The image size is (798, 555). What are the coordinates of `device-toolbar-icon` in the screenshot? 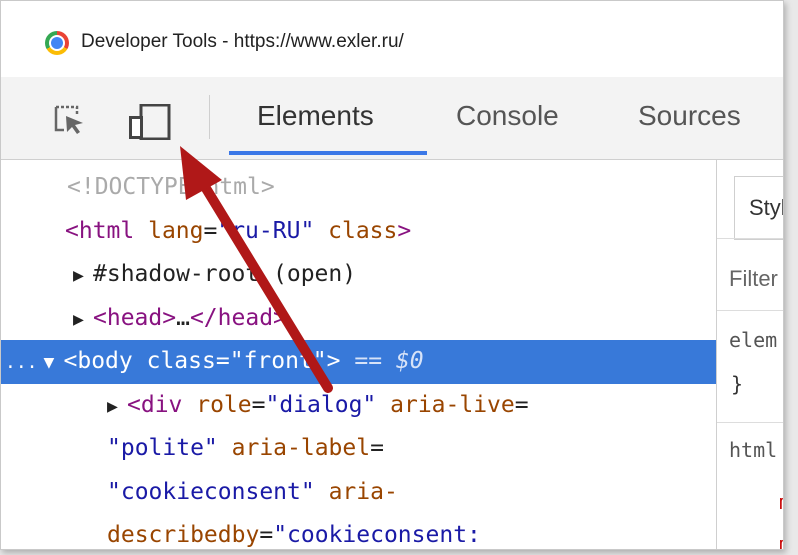 It's located at (150, 122).